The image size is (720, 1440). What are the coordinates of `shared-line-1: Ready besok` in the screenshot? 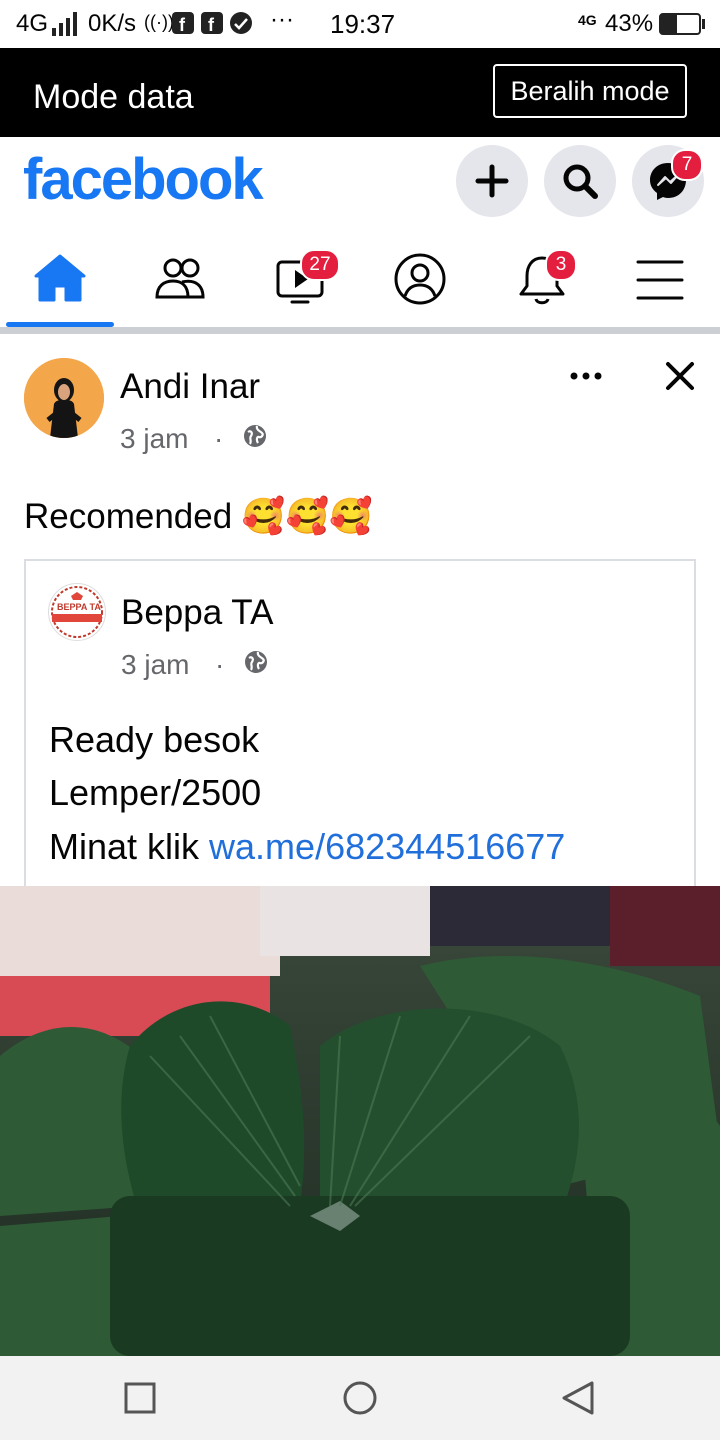 It's located at (154, 739).